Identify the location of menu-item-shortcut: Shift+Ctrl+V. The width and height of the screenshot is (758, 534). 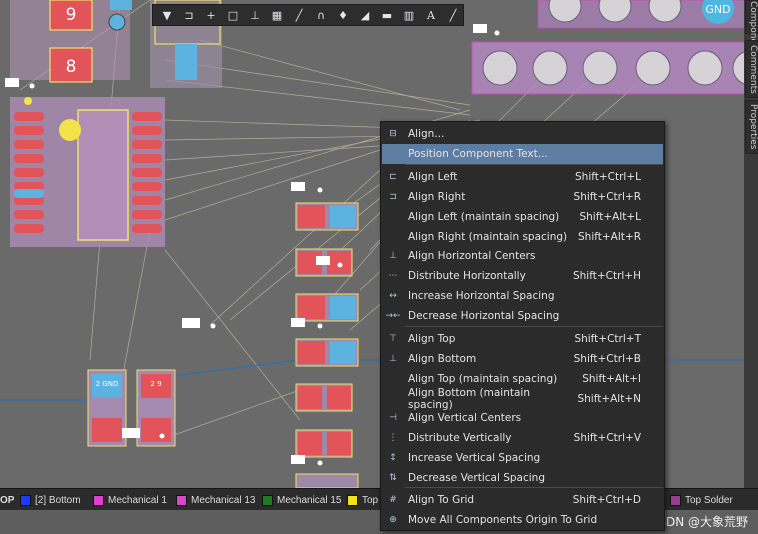
(607, 438).